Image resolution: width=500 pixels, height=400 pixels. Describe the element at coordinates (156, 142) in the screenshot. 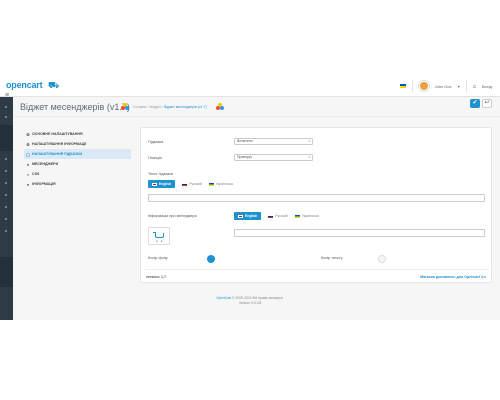

I see `tooltip-label: Підказка` at that location.